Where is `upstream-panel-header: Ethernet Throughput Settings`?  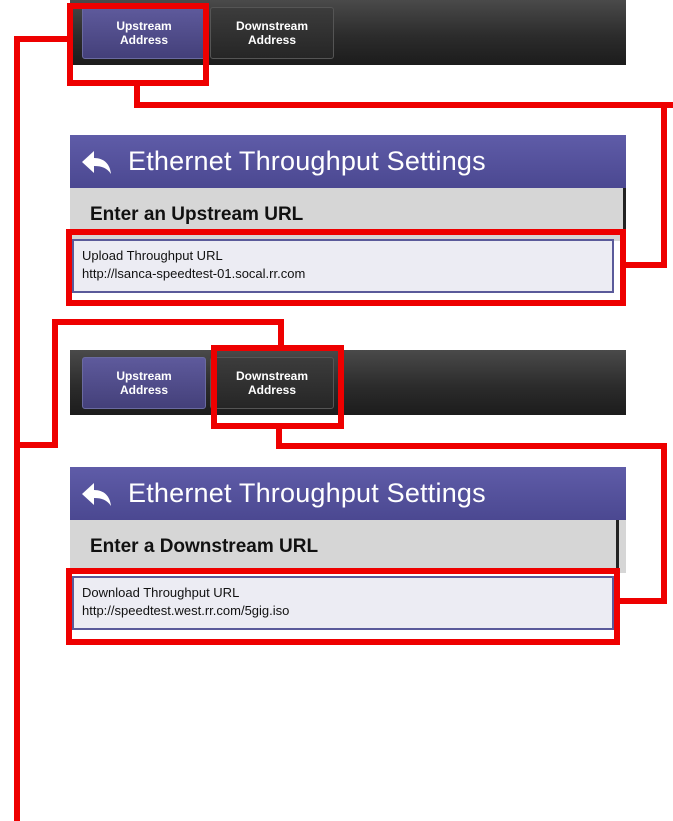 upstream-panel-header: Ethernet Throughput Settings is located at coordinates (348, 161).